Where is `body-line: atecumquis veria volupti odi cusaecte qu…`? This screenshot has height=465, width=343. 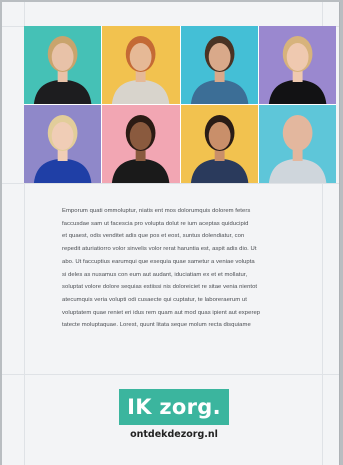 body-line: atecumquis veria volupti odi cusaecte qu… is located at coordinates (154, 299).